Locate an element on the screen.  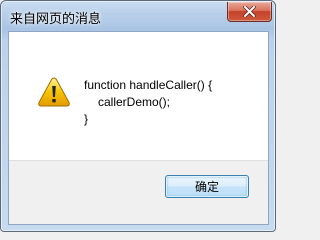
message-line: callerDemo(); is located at coordinates (134, 102).